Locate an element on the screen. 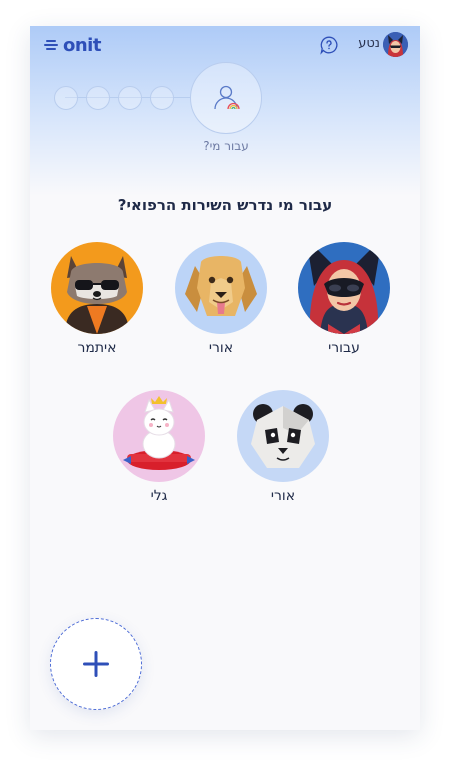 The width and height of the screenshot is (450, 764). progress-stepper: עבור מי? is located at coordinates (225, 112).